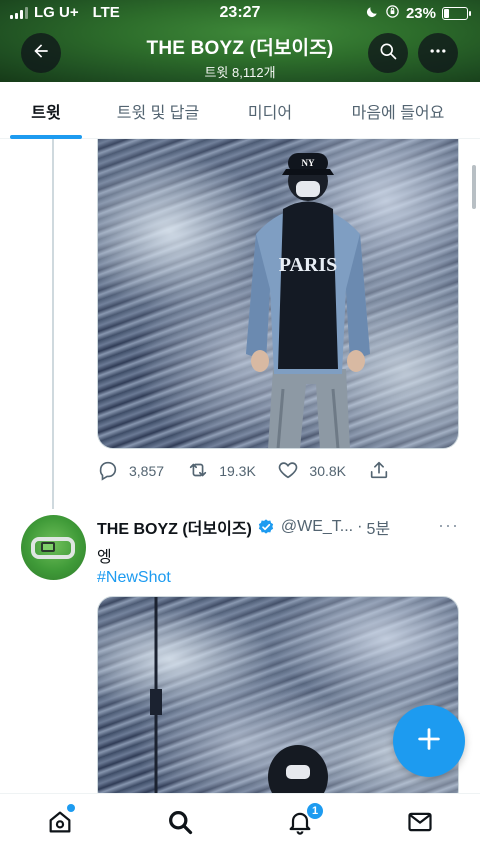 The image size is (480, 854). Describe the element at coordinates (308, 265) in the screenshot. I see `svg-text: PARIS` at that location.